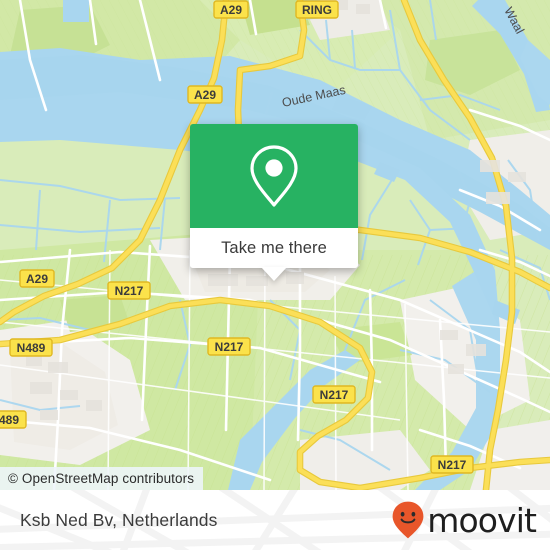 The height and width of the screenshot is (550, 550). I want to click on osm-attribution: © OpenStreetMap contributors, so click(102, 478).